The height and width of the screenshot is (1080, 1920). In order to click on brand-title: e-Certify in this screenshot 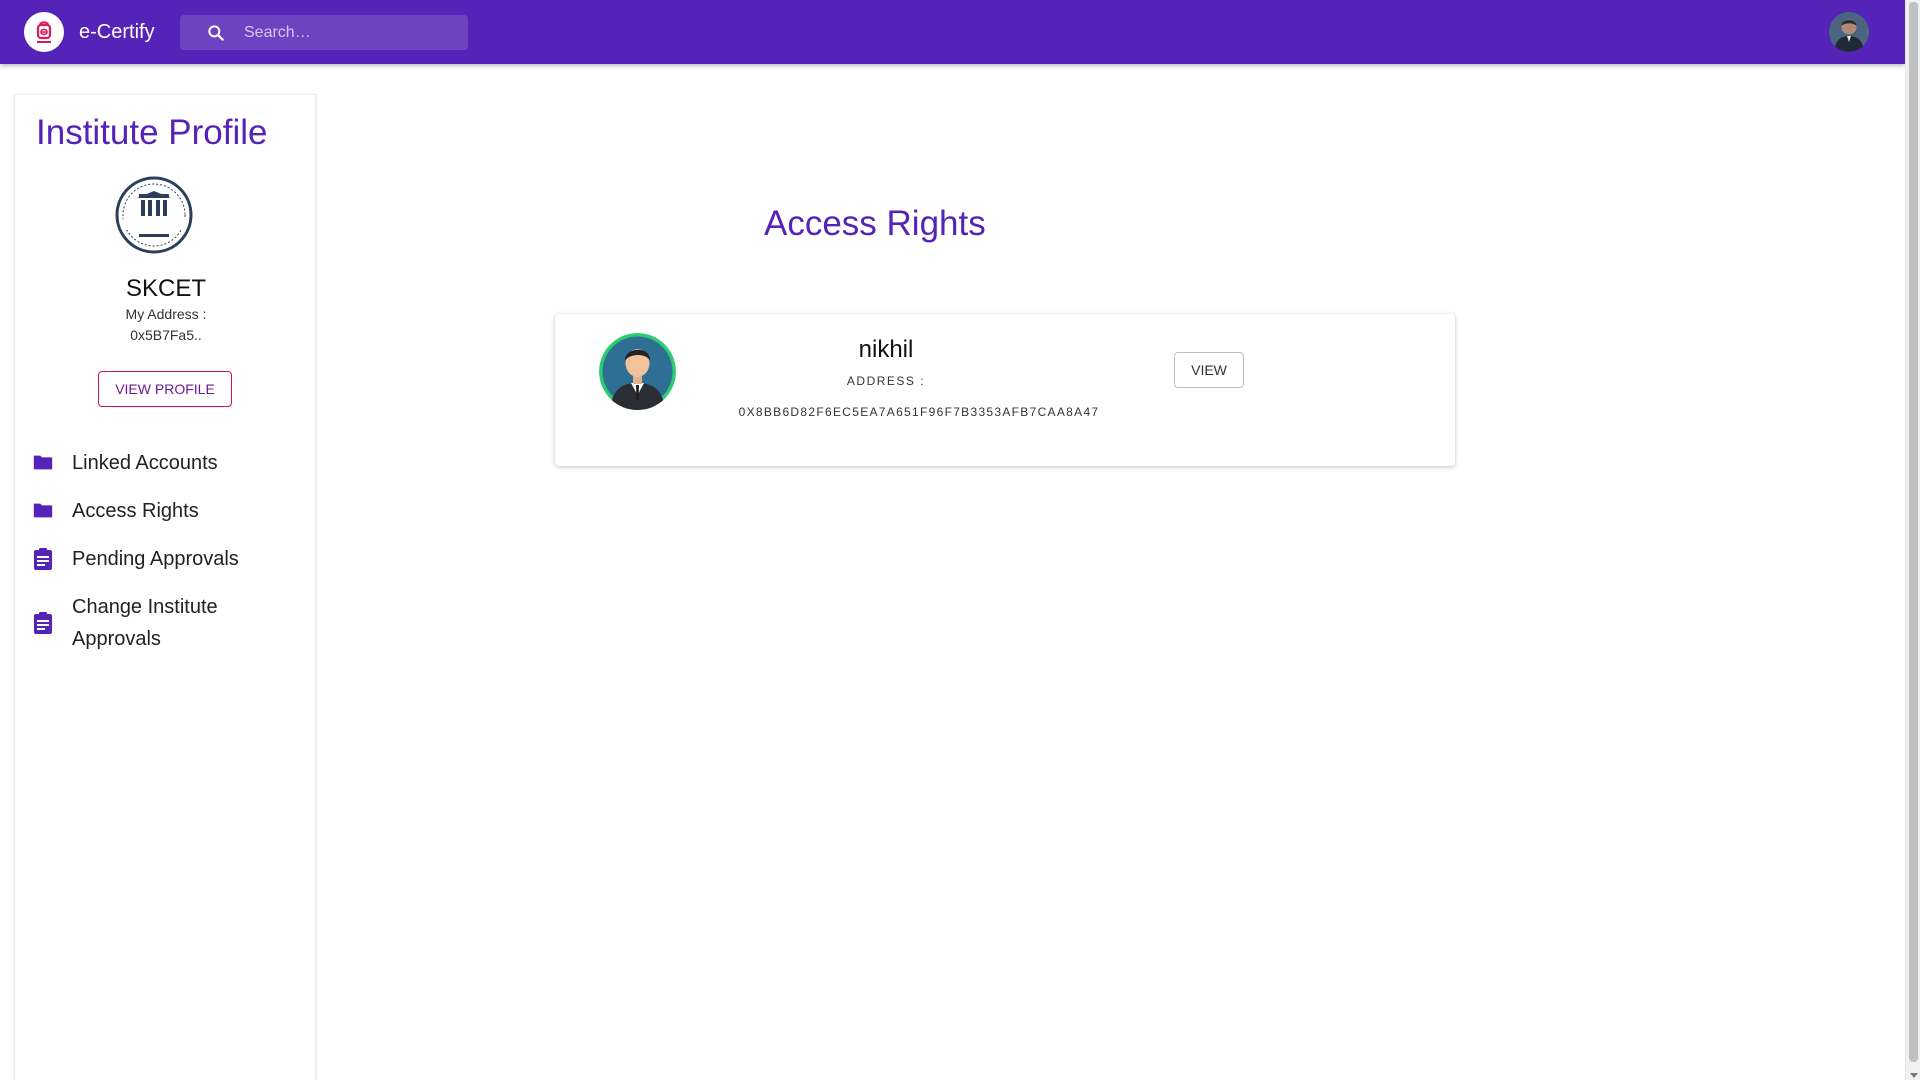, I will do `click(117, 32)`.